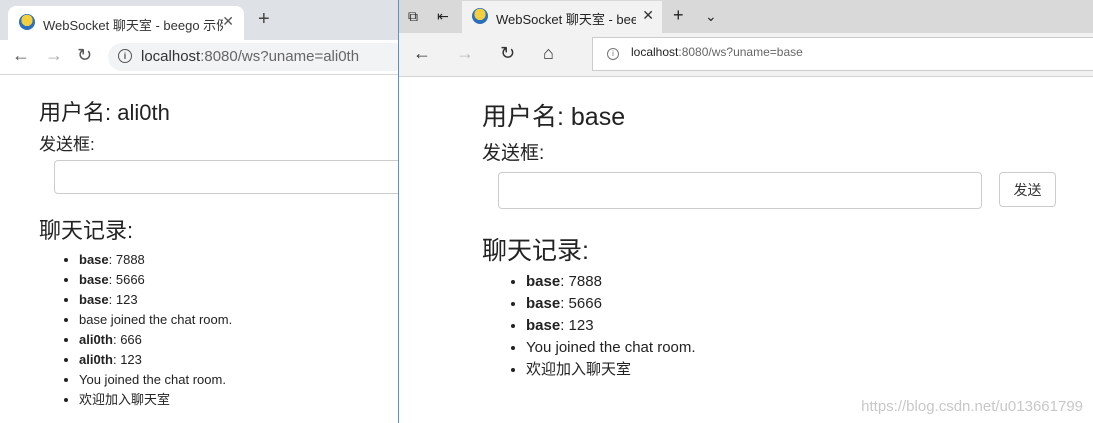  I want to click on address-bar: i localhost:8080/ws?uname=ali0th, so click(253, 57).